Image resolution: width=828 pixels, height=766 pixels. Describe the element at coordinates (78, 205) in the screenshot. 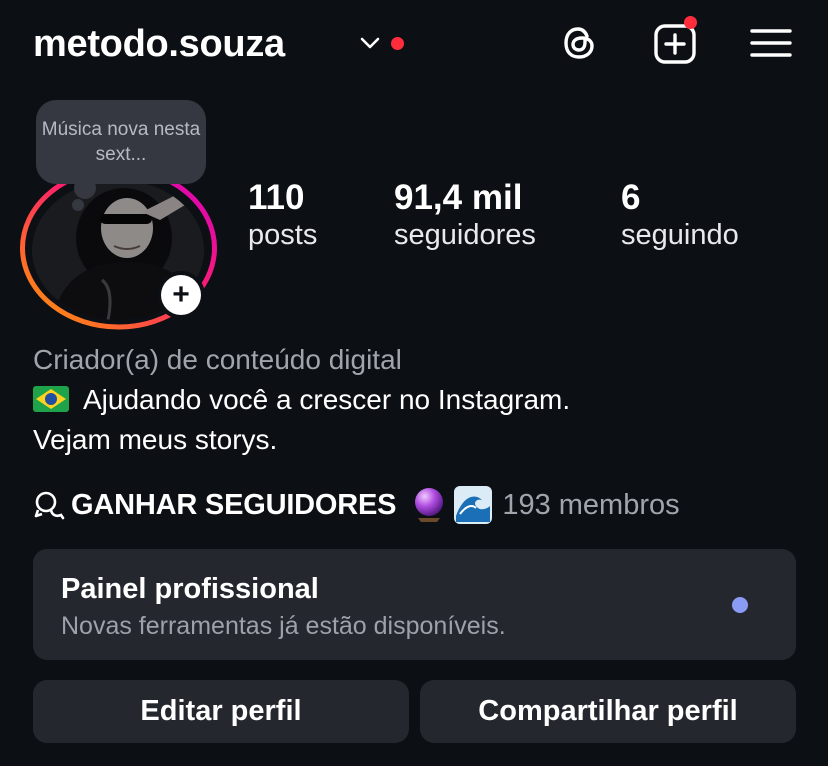

I see `note-bubble-tail-small` at that location.